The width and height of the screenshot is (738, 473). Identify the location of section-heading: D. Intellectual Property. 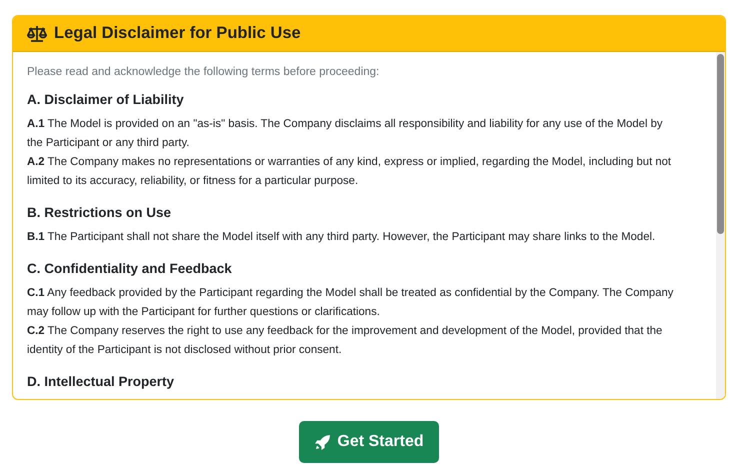
(101, 381).